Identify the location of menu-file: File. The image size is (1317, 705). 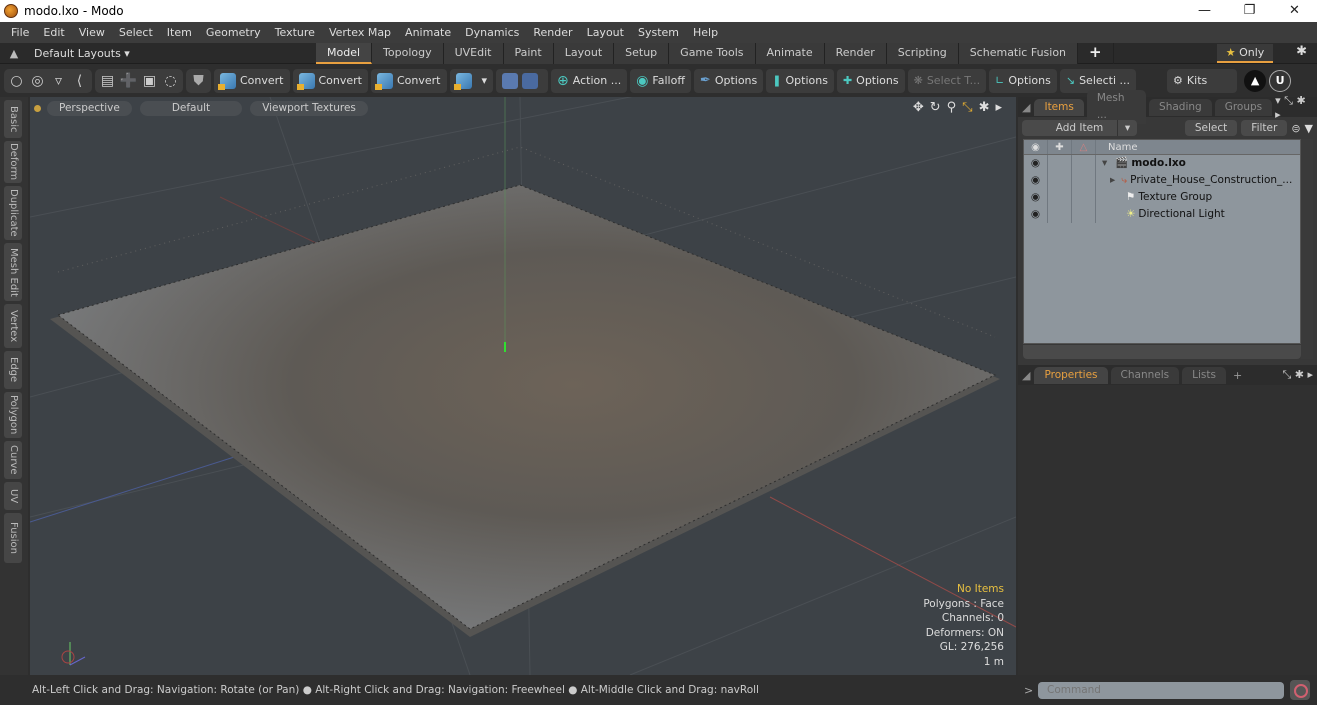
(20, 32).